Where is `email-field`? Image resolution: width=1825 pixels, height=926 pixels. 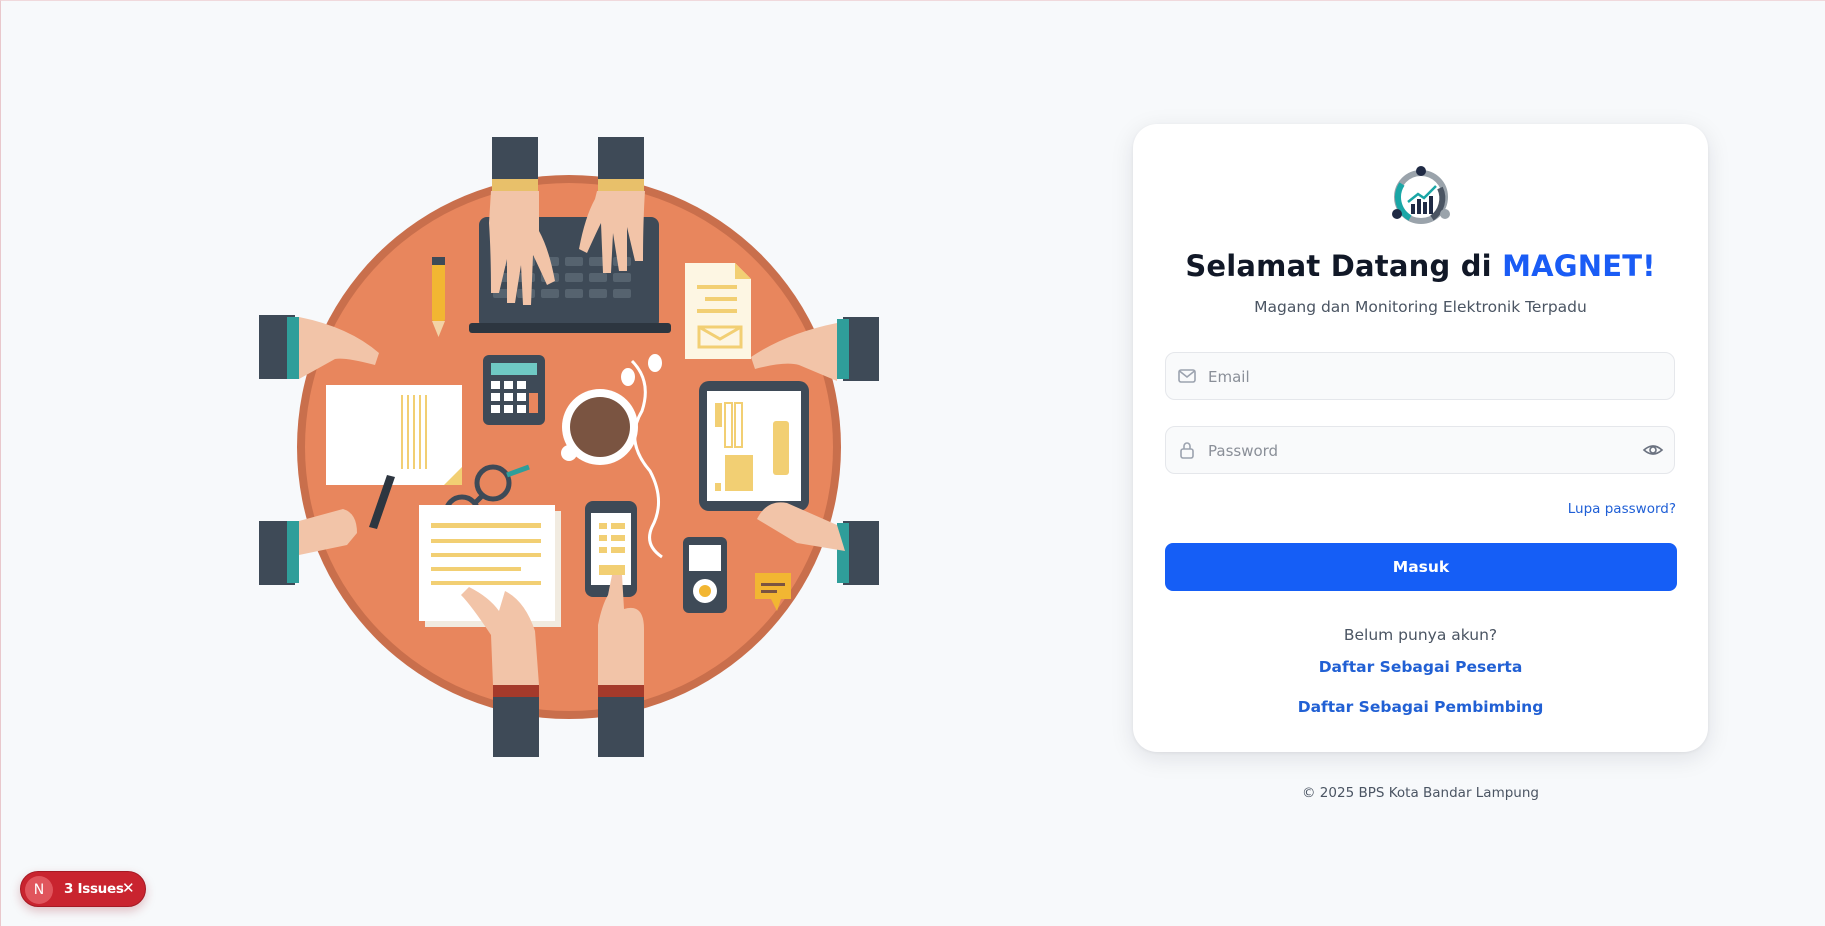
email-field is located at coordinates (1420, 376).